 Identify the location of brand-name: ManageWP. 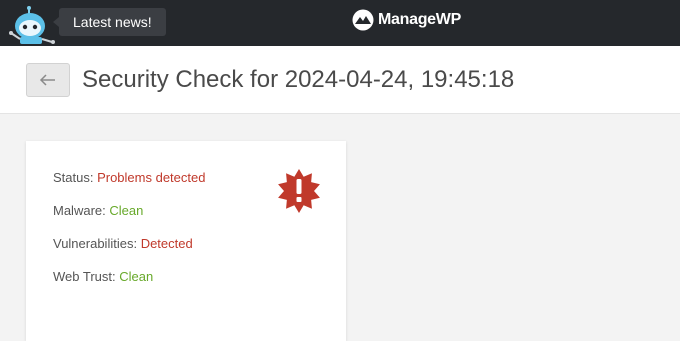
(419, 19).